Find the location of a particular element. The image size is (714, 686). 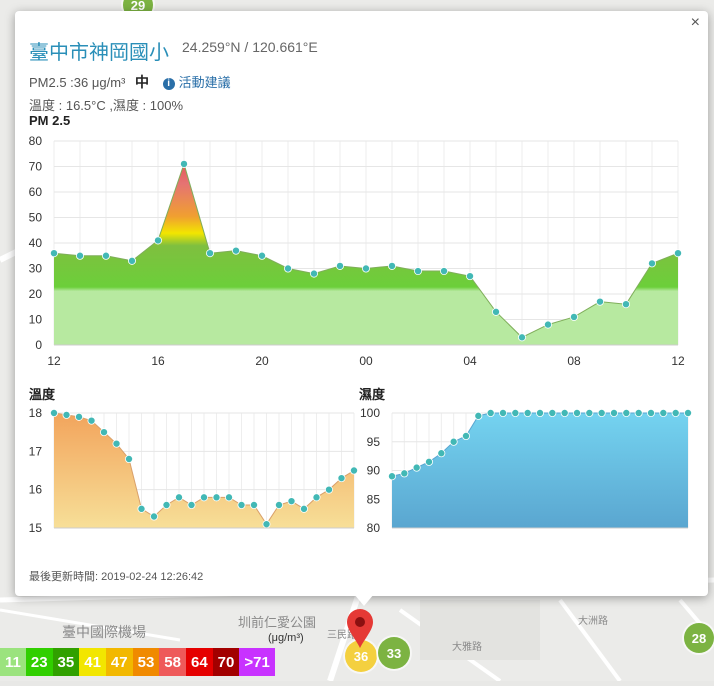

map-label-park: 圳前仁愛公園 is located at coordinates (277, 622).